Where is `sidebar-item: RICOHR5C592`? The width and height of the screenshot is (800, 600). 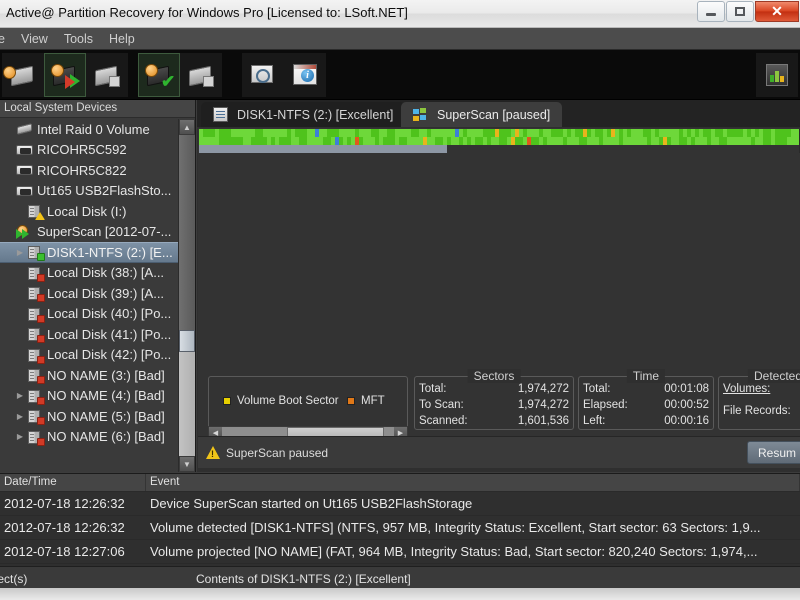
sidebar-item: RICOHR5C592 is located at coordinates (89, 150).